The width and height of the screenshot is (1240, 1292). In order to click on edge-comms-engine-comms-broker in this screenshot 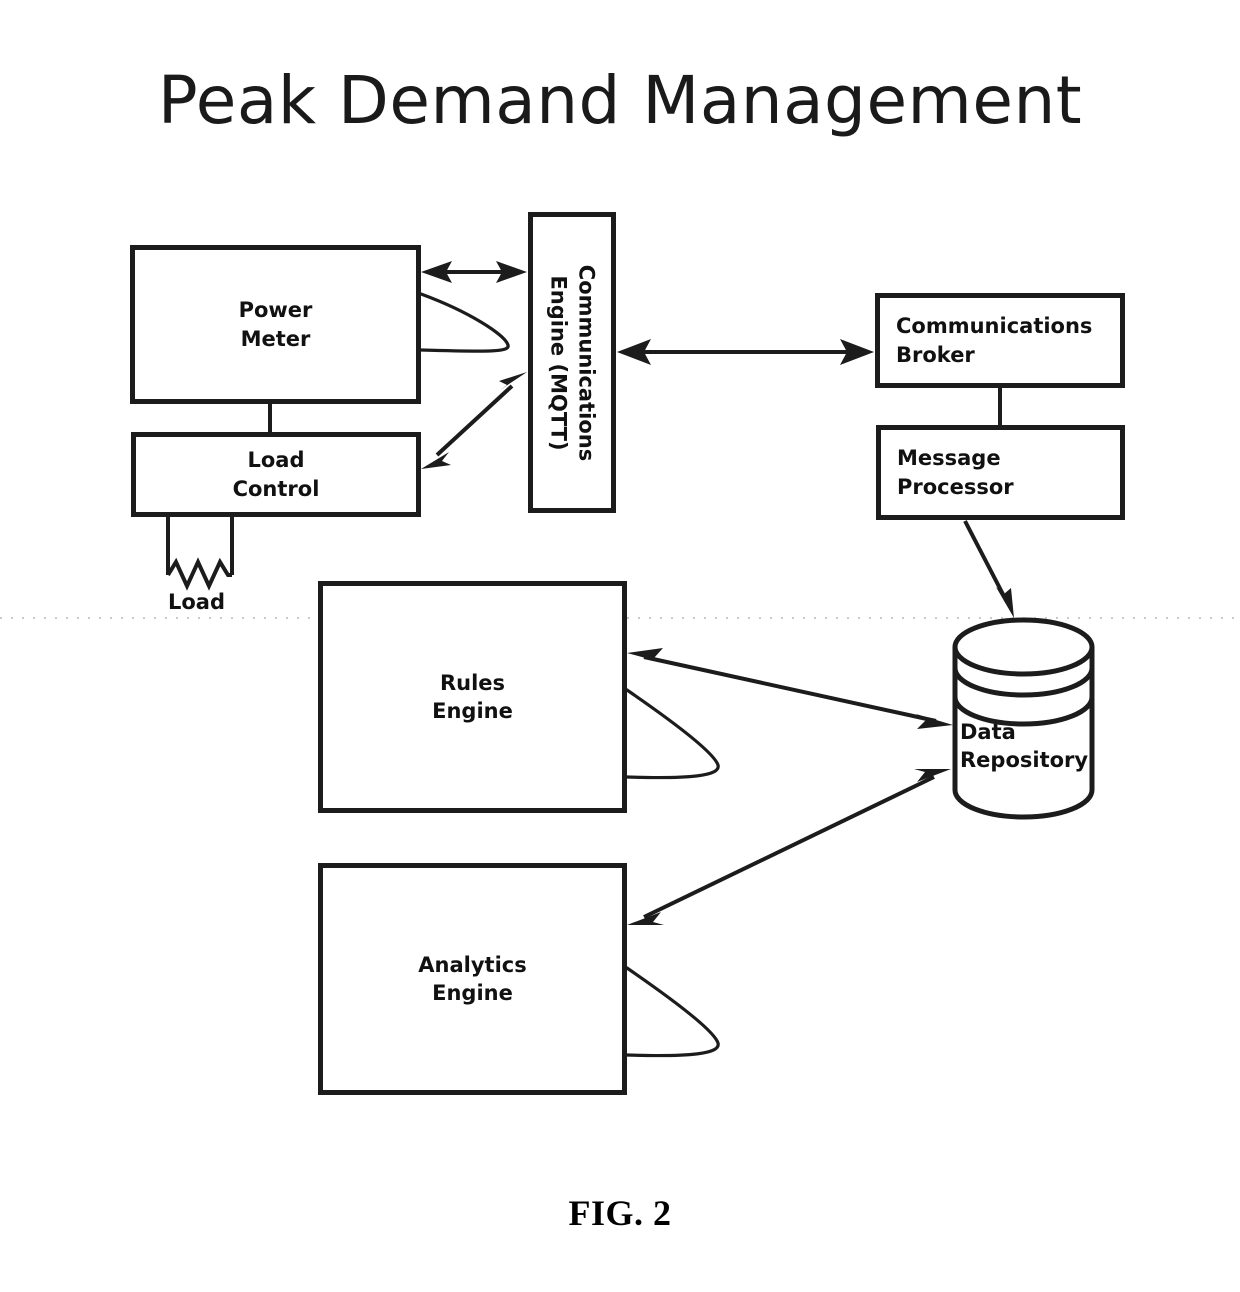, I will do `click(745, 352)`.